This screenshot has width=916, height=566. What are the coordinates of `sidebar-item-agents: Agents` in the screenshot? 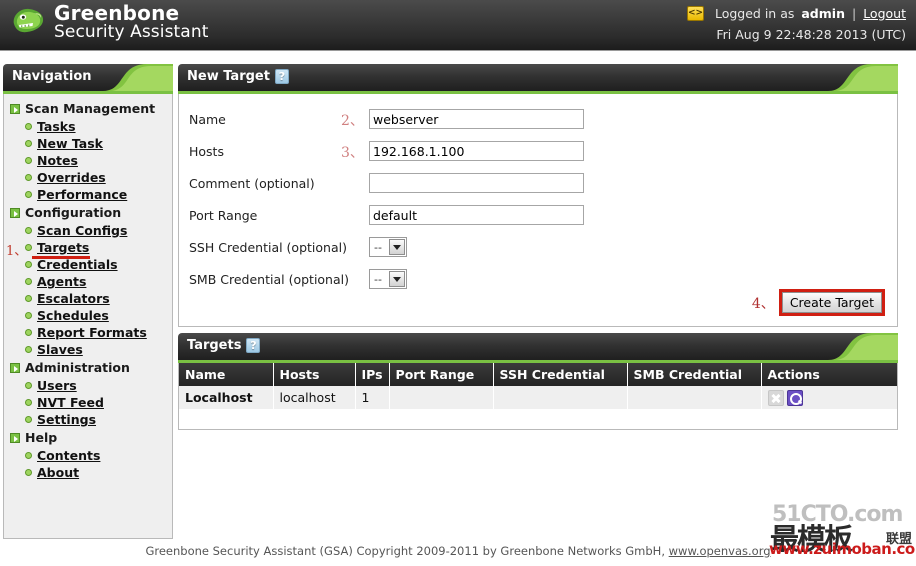 It's located at (88, 281).